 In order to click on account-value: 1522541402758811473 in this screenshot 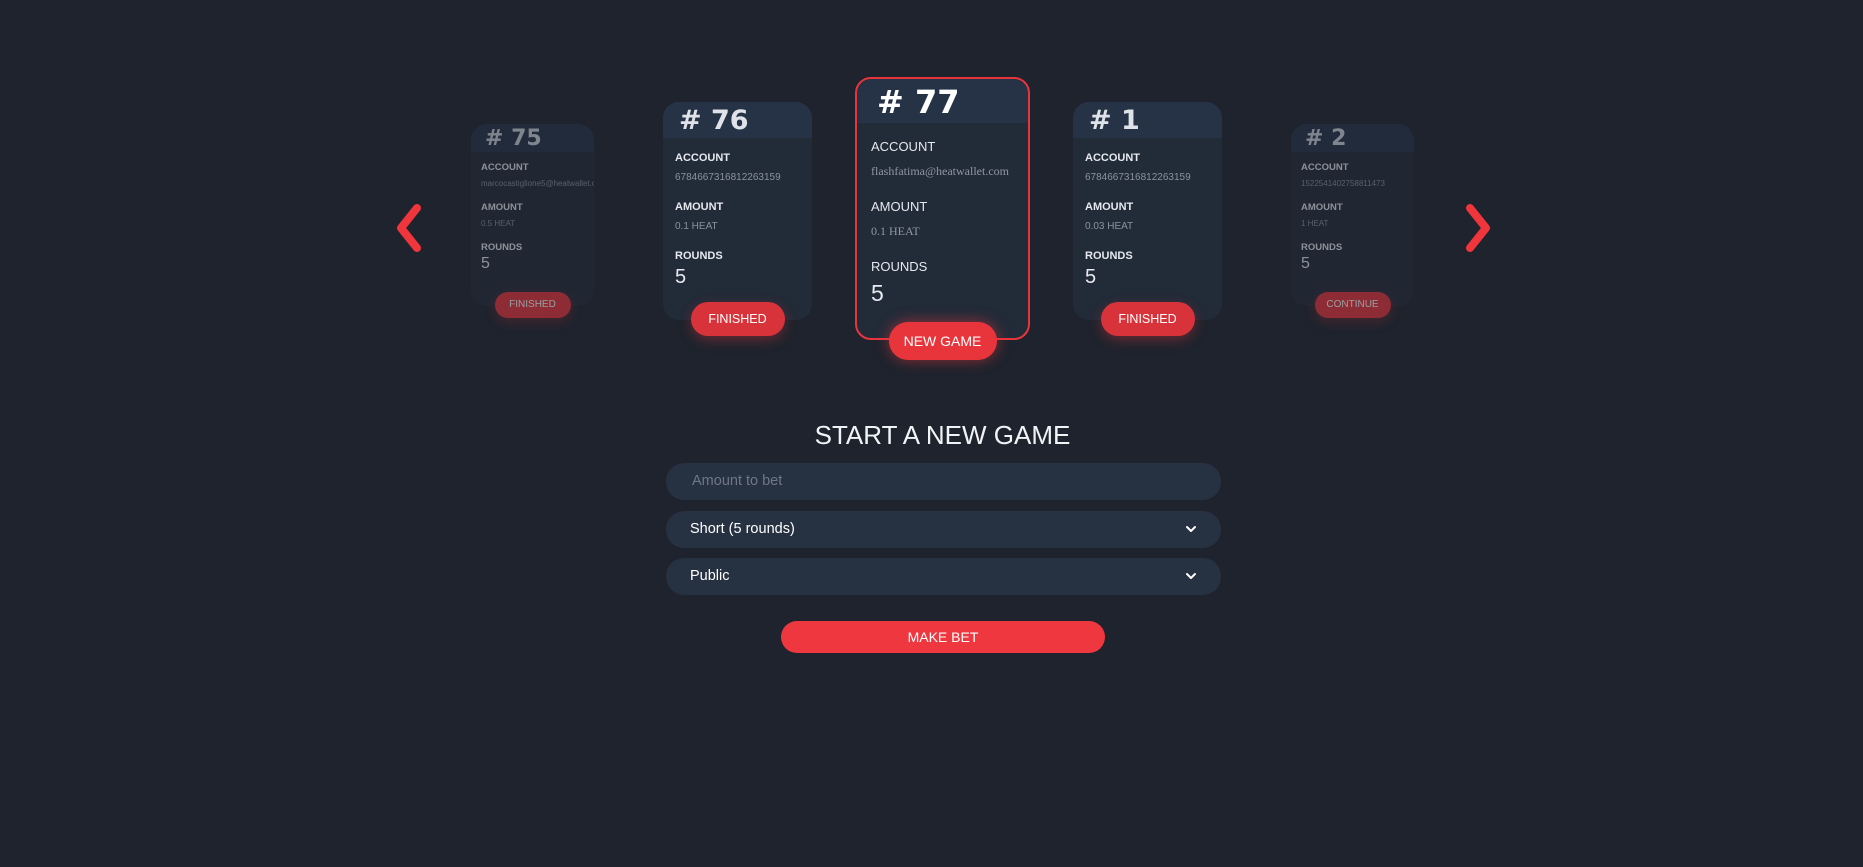, I will do `click(1343, 183)`.